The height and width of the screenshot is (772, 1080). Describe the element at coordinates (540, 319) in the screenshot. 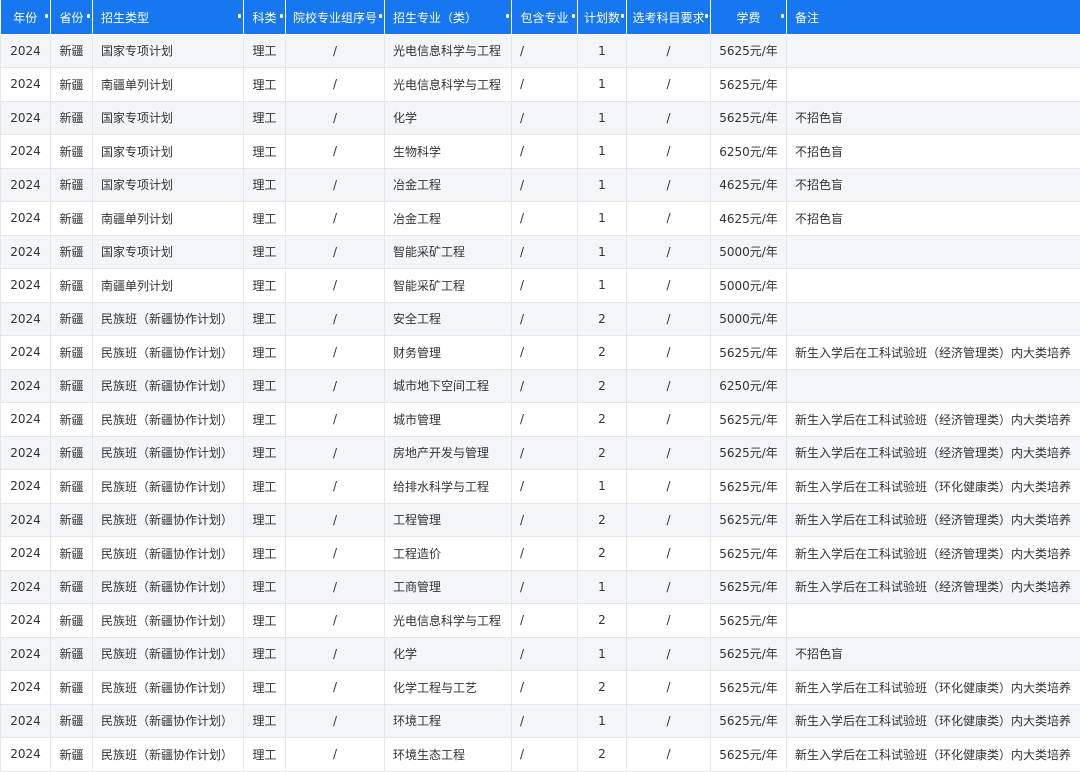

I see `table-row: 2024新疆民族班（新疆协作计划）理工/安全工程/2/5000元/年` at that location.